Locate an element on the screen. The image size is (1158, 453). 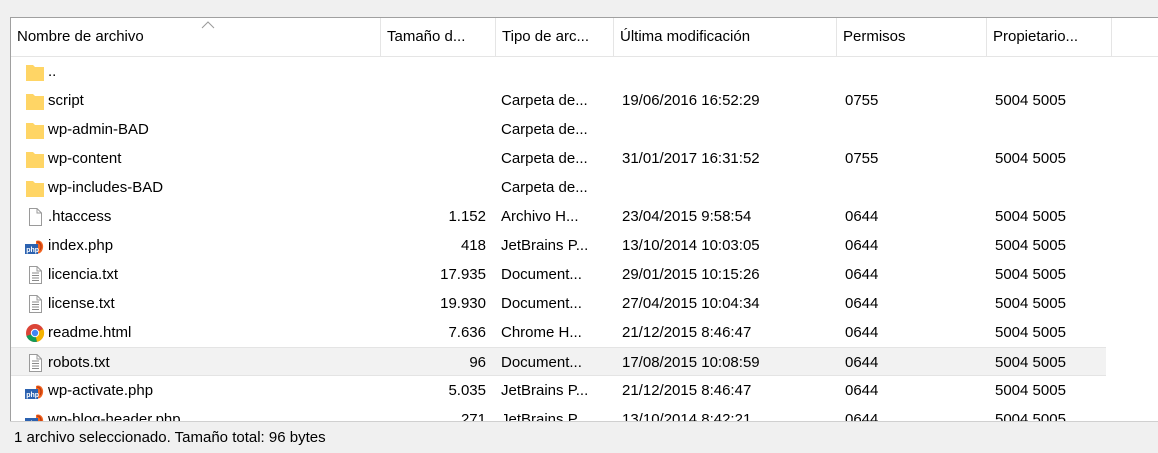
blank-file-icon is located at coordinates (35, 217).